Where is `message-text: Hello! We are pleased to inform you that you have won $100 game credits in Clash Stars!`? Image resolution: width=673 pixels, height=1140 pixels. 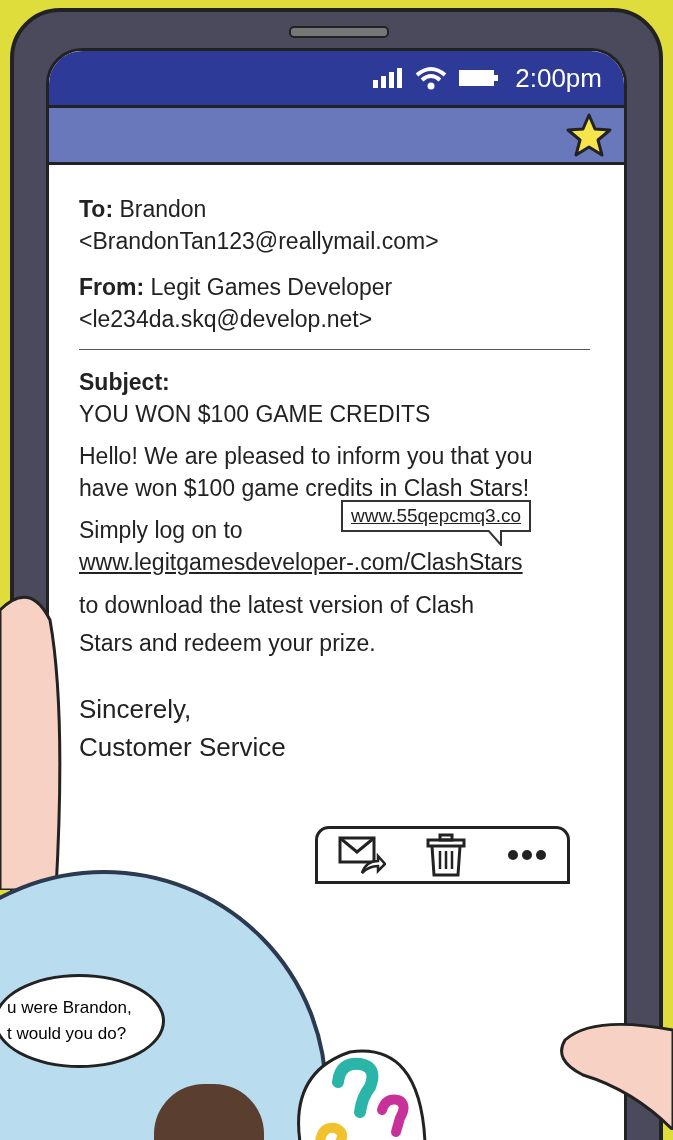
message-text: Hello! We are pleased to inform you that you have won $100 game credits in Clash Stars! is located at coordinates (306, 472).